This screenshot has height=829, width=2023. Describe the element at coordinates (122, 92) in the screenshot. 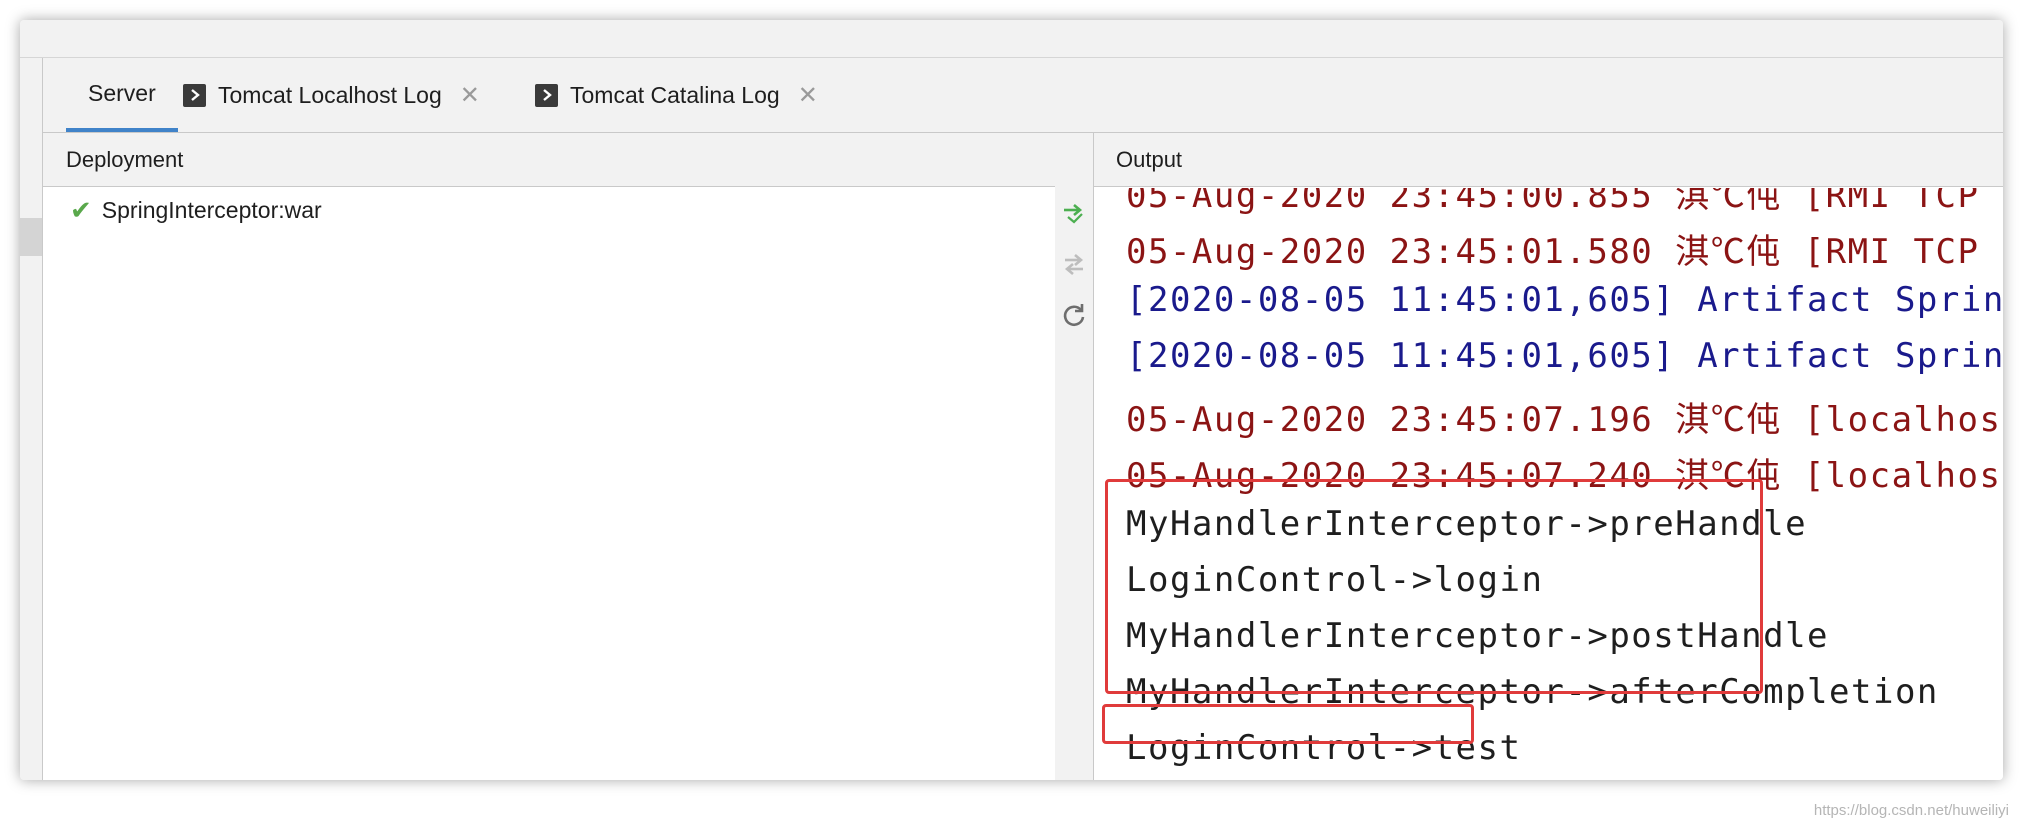

I see `tab-label: Server` at that location.